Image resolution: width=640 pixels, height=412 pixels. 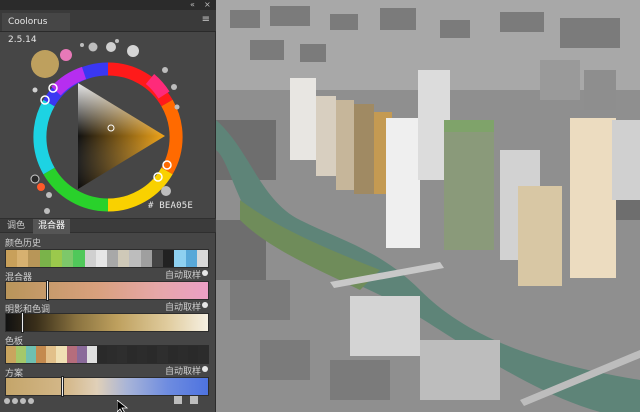 What do you see at coordinates (35, 90) in the screenshot?
I see `sun-icon` at bounding box center [35, 90].